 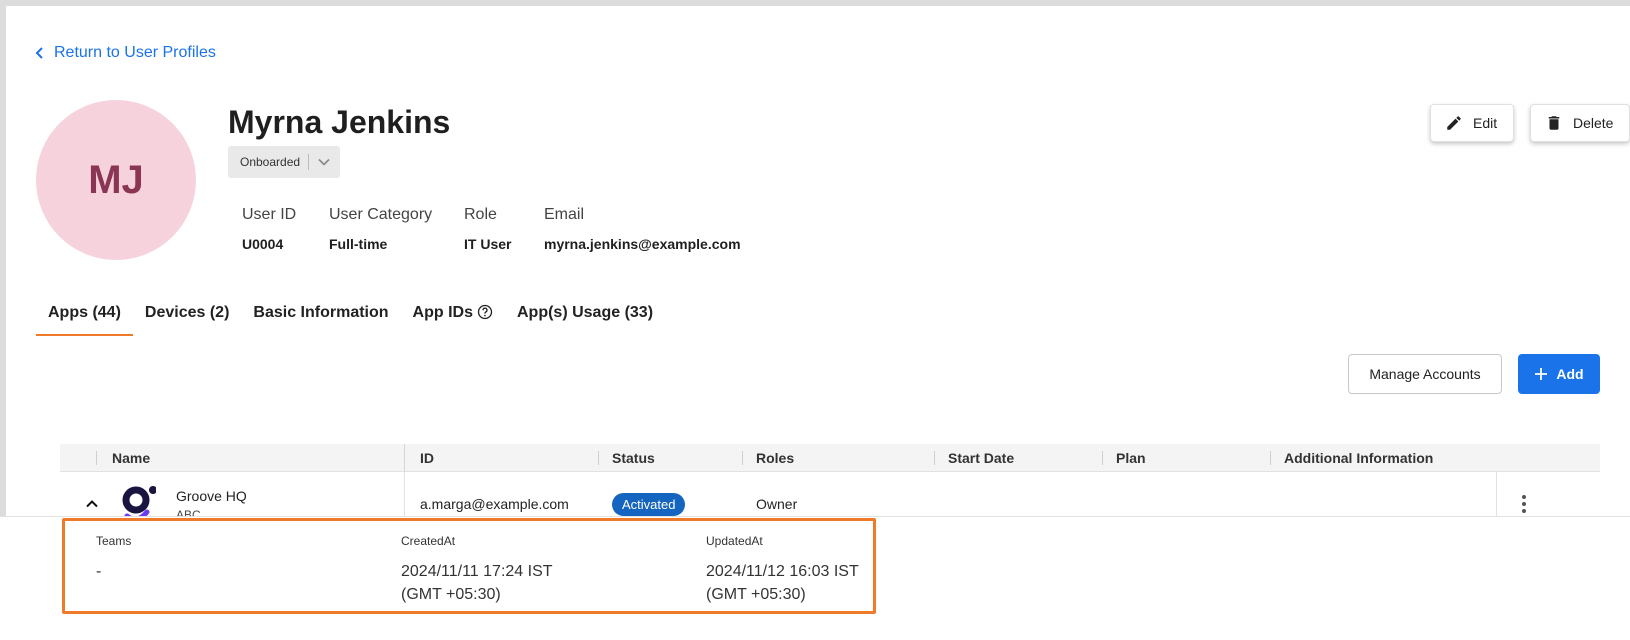 I want to click on column-header-additional-information: Additional Information, so click(x=1358, y=458).